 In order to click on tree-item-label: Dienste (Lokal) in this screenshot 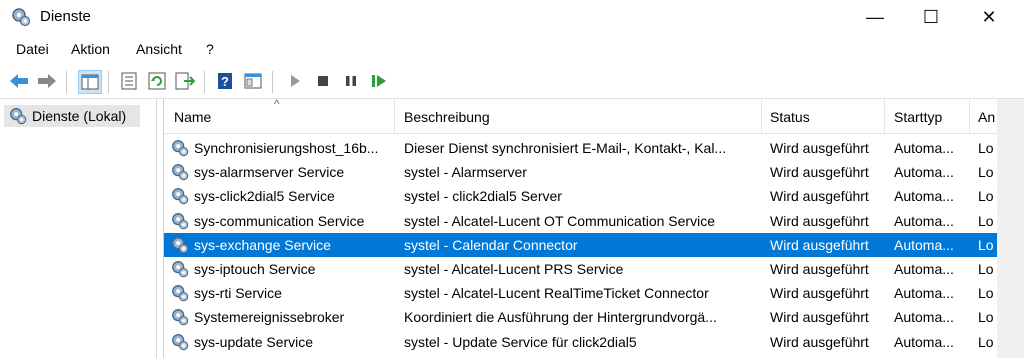, I will do `click(79, 116)`.